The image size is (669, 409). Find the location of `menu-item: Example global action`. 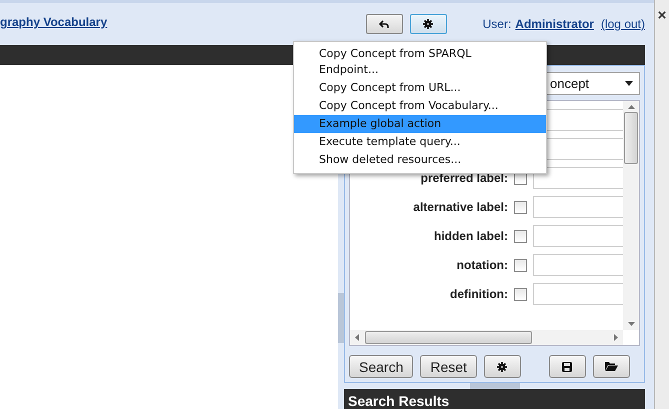

menu-item: Example global action is located at coordinates (420, 124).